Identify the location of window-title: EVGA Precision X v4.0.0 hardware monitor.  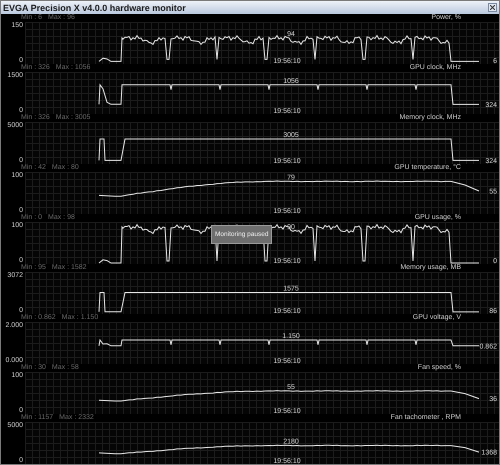
(94, 7).